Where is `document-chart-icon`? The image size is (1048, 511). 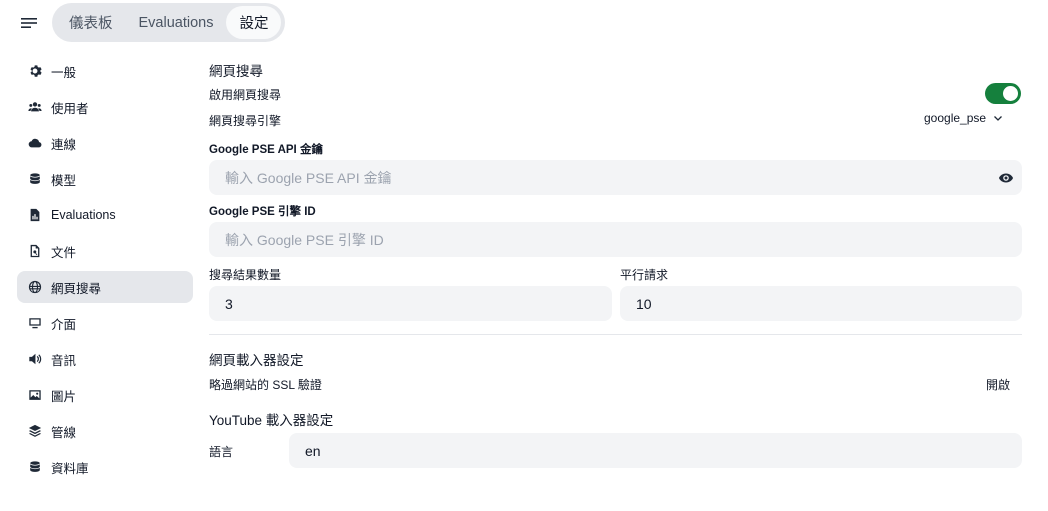
document-chart-icon is located at coordinates (35, 215).